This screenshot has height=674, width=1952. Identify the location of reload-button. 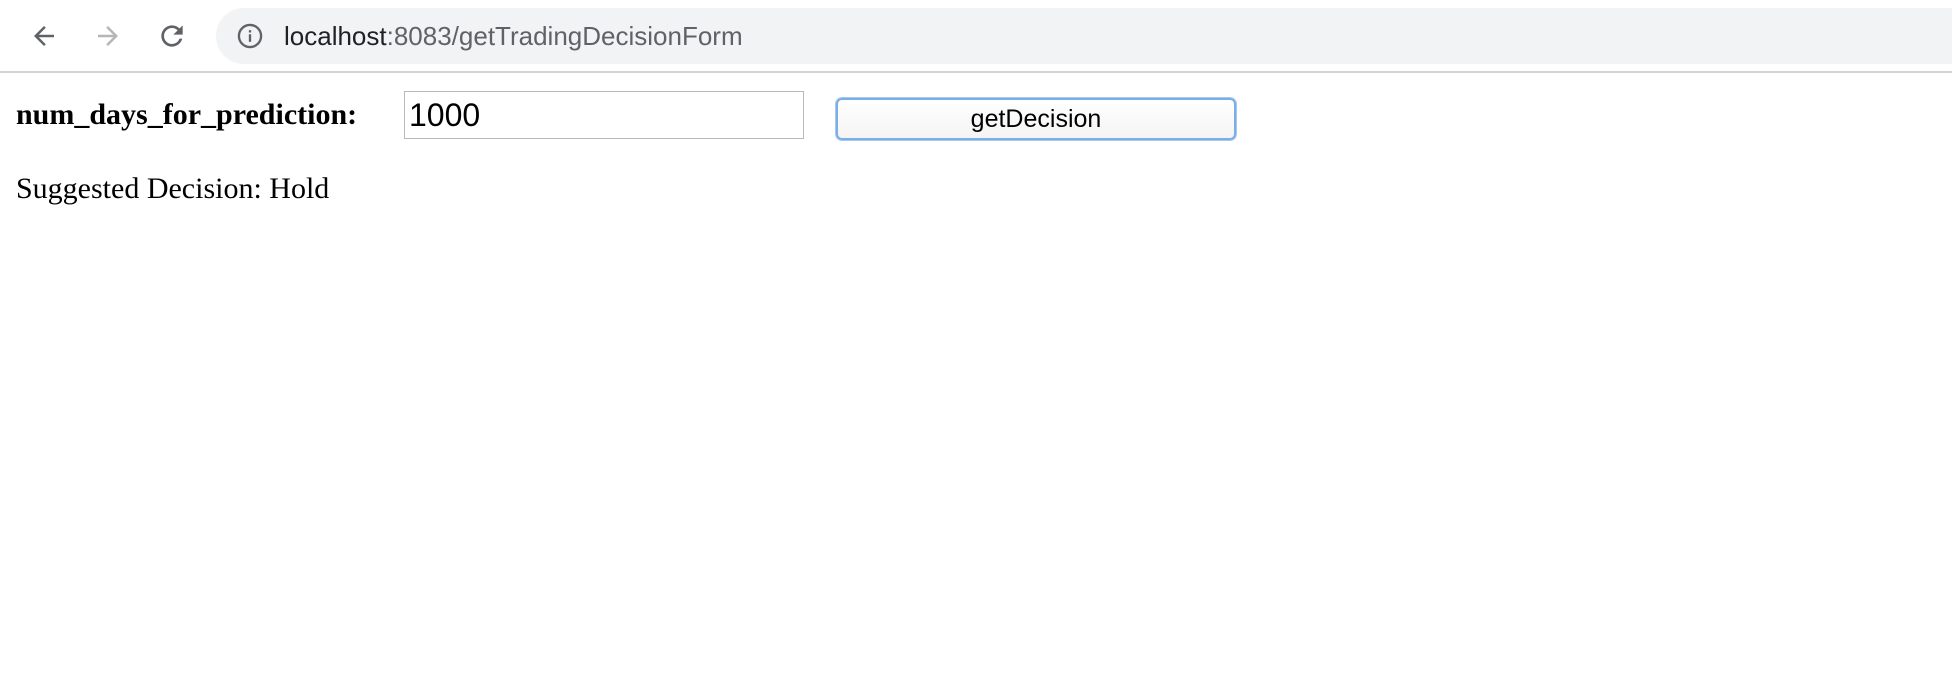
(172, 36).